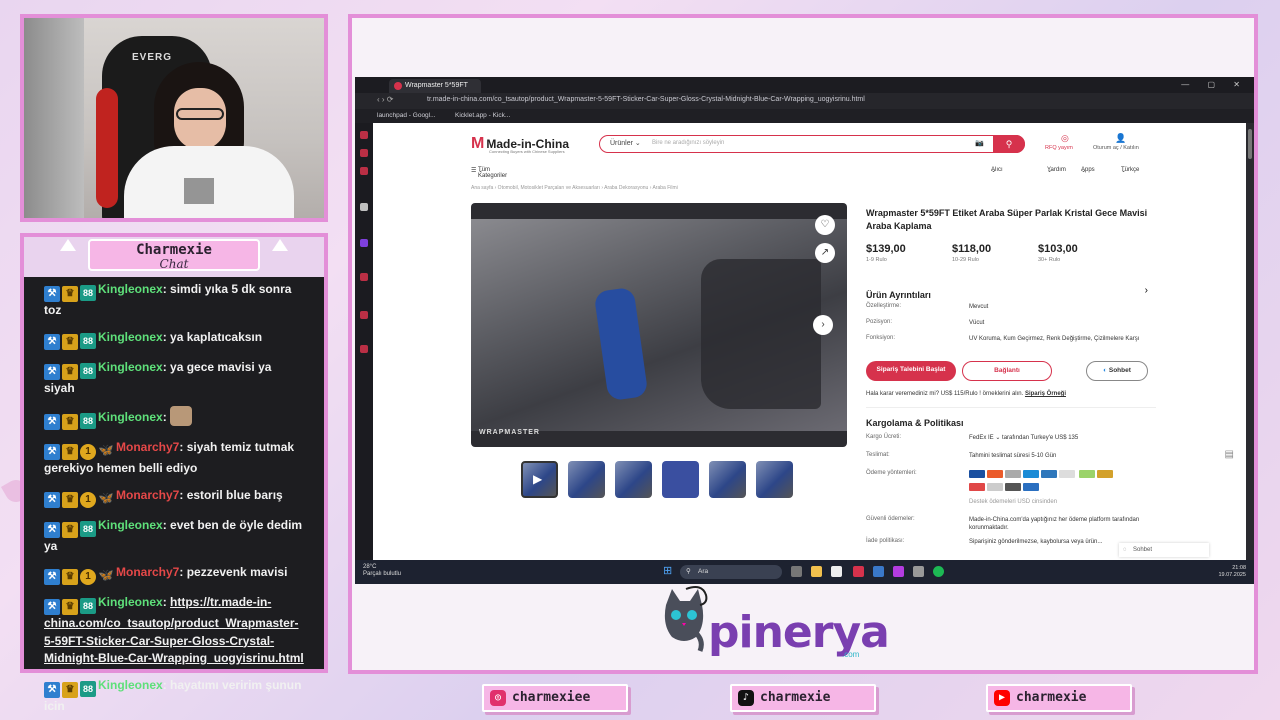  I want to click on youtube-handle: charmexie, so click(1051, 697).